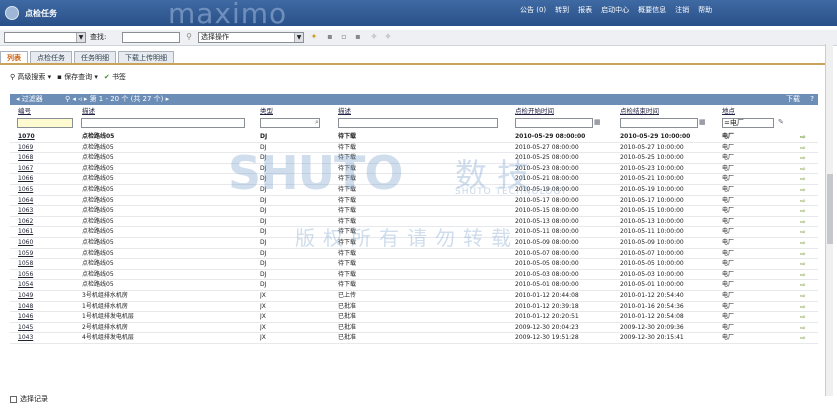 The image size is (837, 410). What do you see at coordinates (659, 123) in the screenshot?
I see `filter-end-input` at bounding box center [659, 123].